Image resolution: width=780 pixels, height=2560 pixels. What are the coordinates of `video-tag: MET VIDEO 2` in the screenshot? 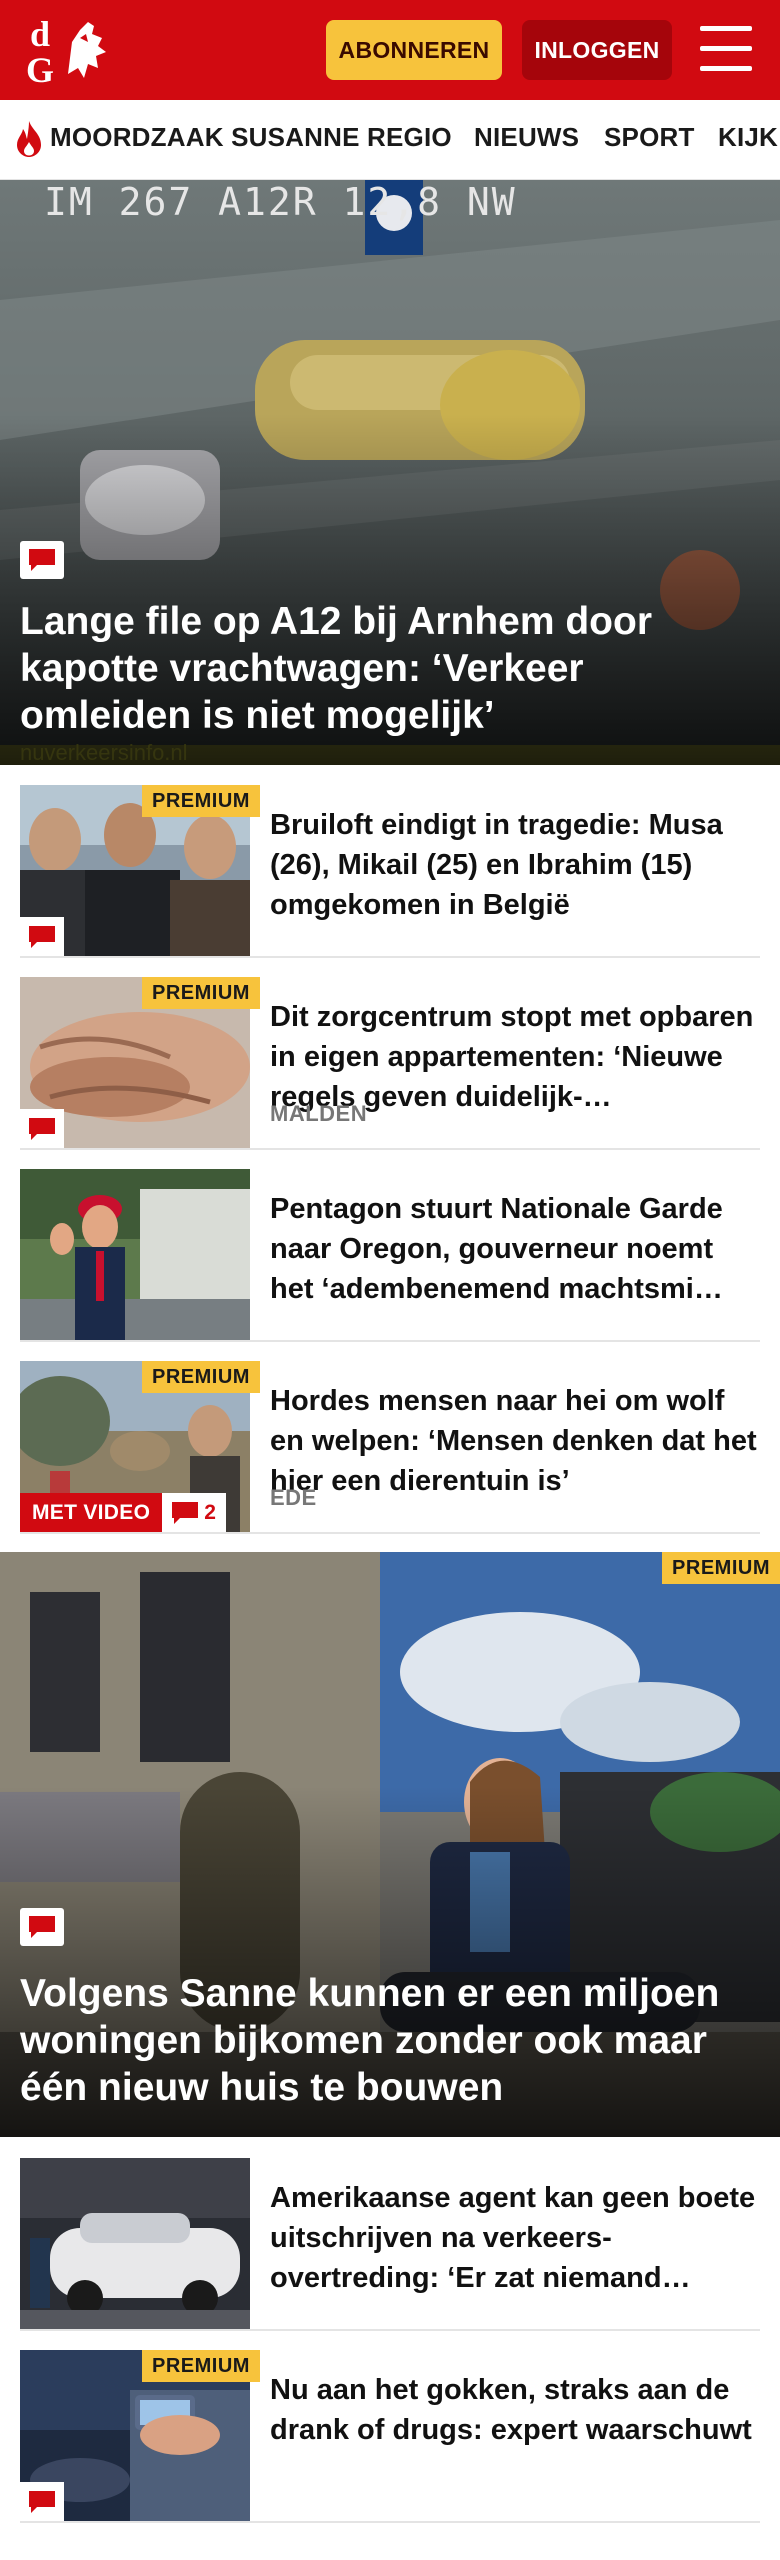 It's located at (123, 1513).